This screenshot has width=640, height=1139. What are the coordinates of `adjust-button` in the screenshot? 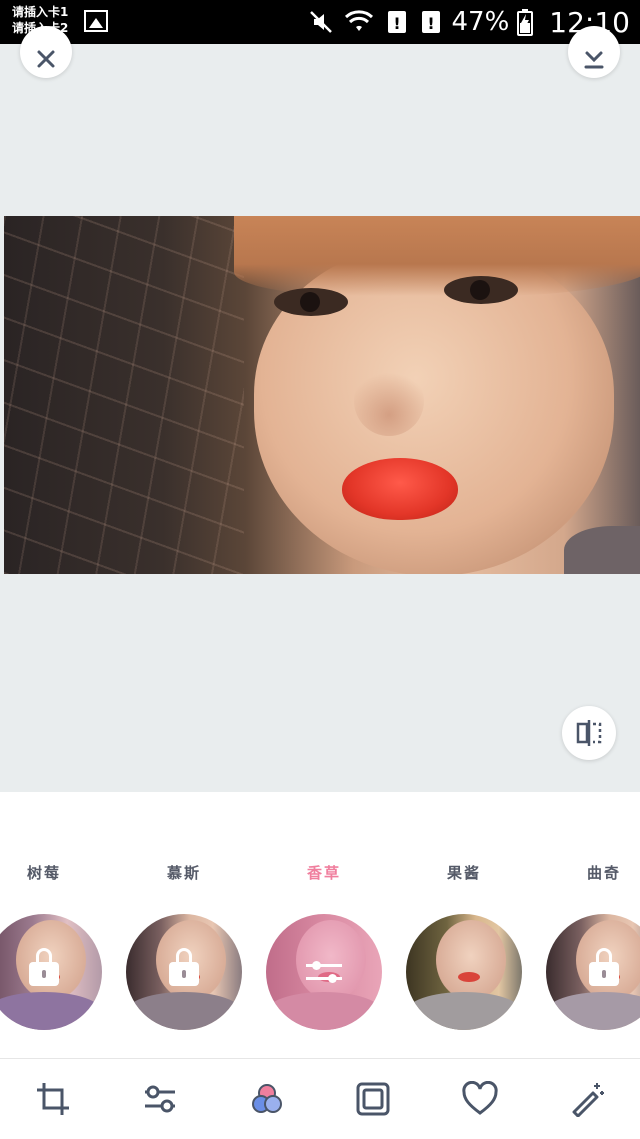 It's located at (160, 1099).